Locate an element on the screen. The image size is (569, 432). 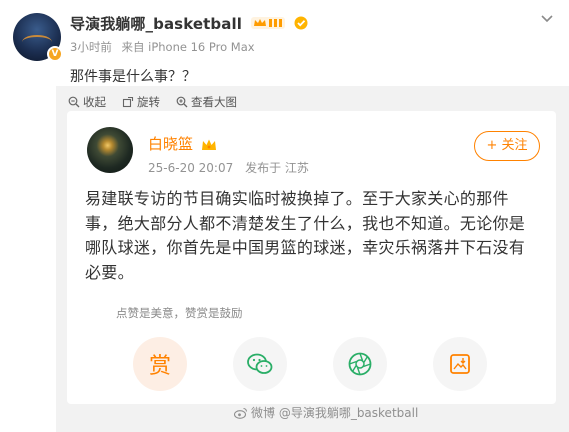
post-text: 那件事是什么事？？ is located at coordinates (133, 77).